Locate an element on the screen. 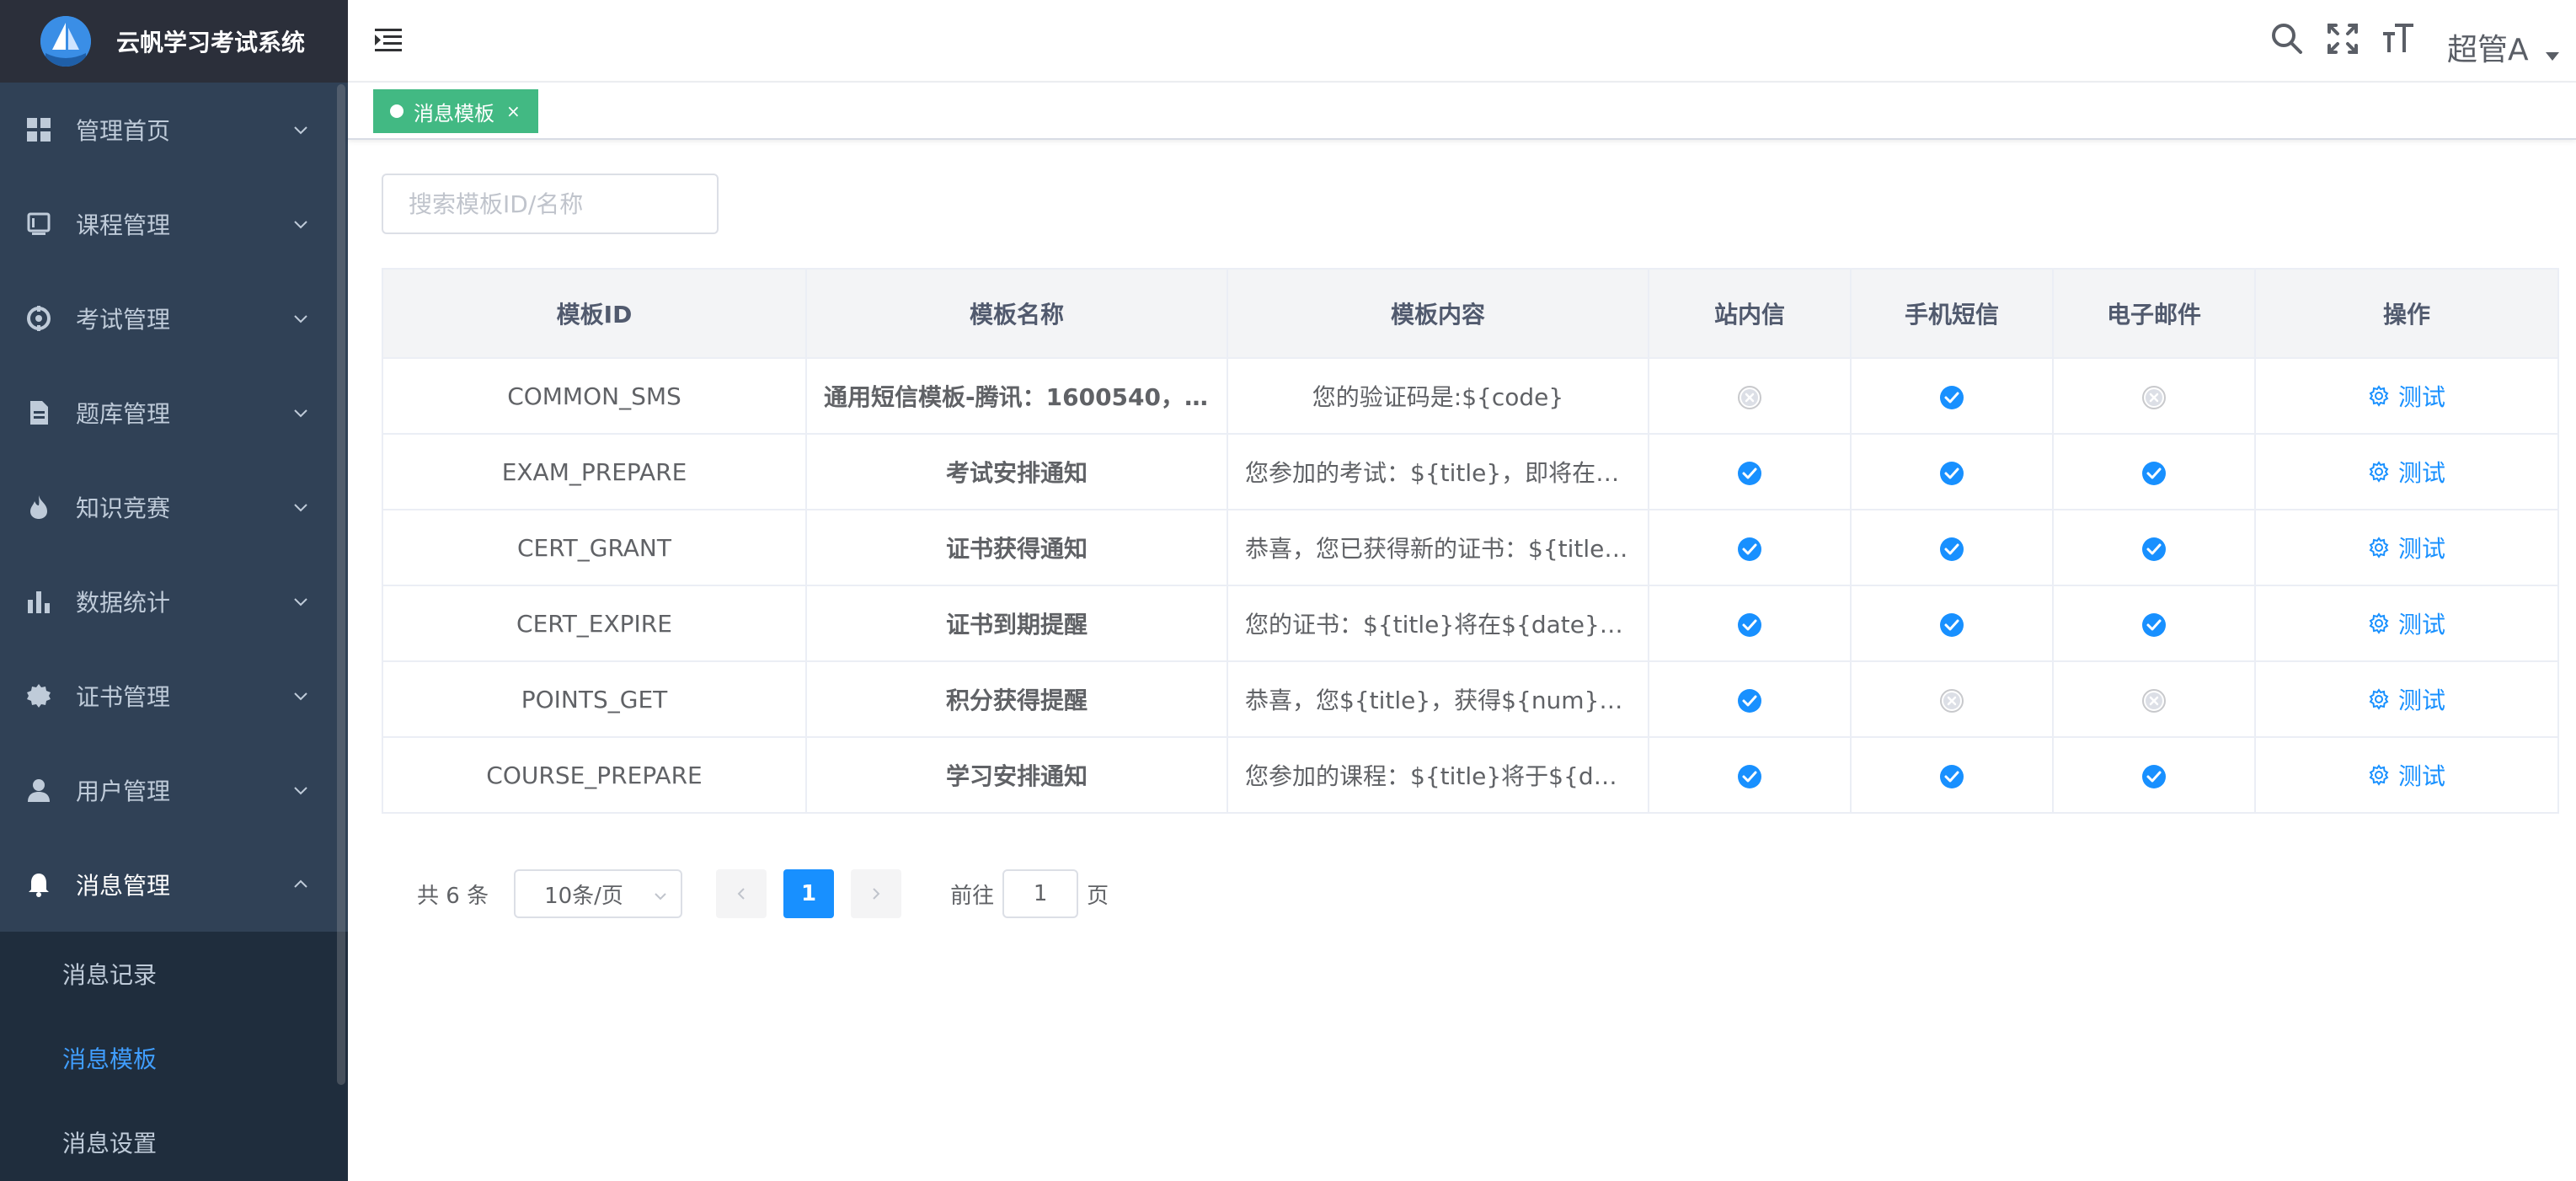  template-id-cell: CERT_GRANT is located at coordinates (594, 547).